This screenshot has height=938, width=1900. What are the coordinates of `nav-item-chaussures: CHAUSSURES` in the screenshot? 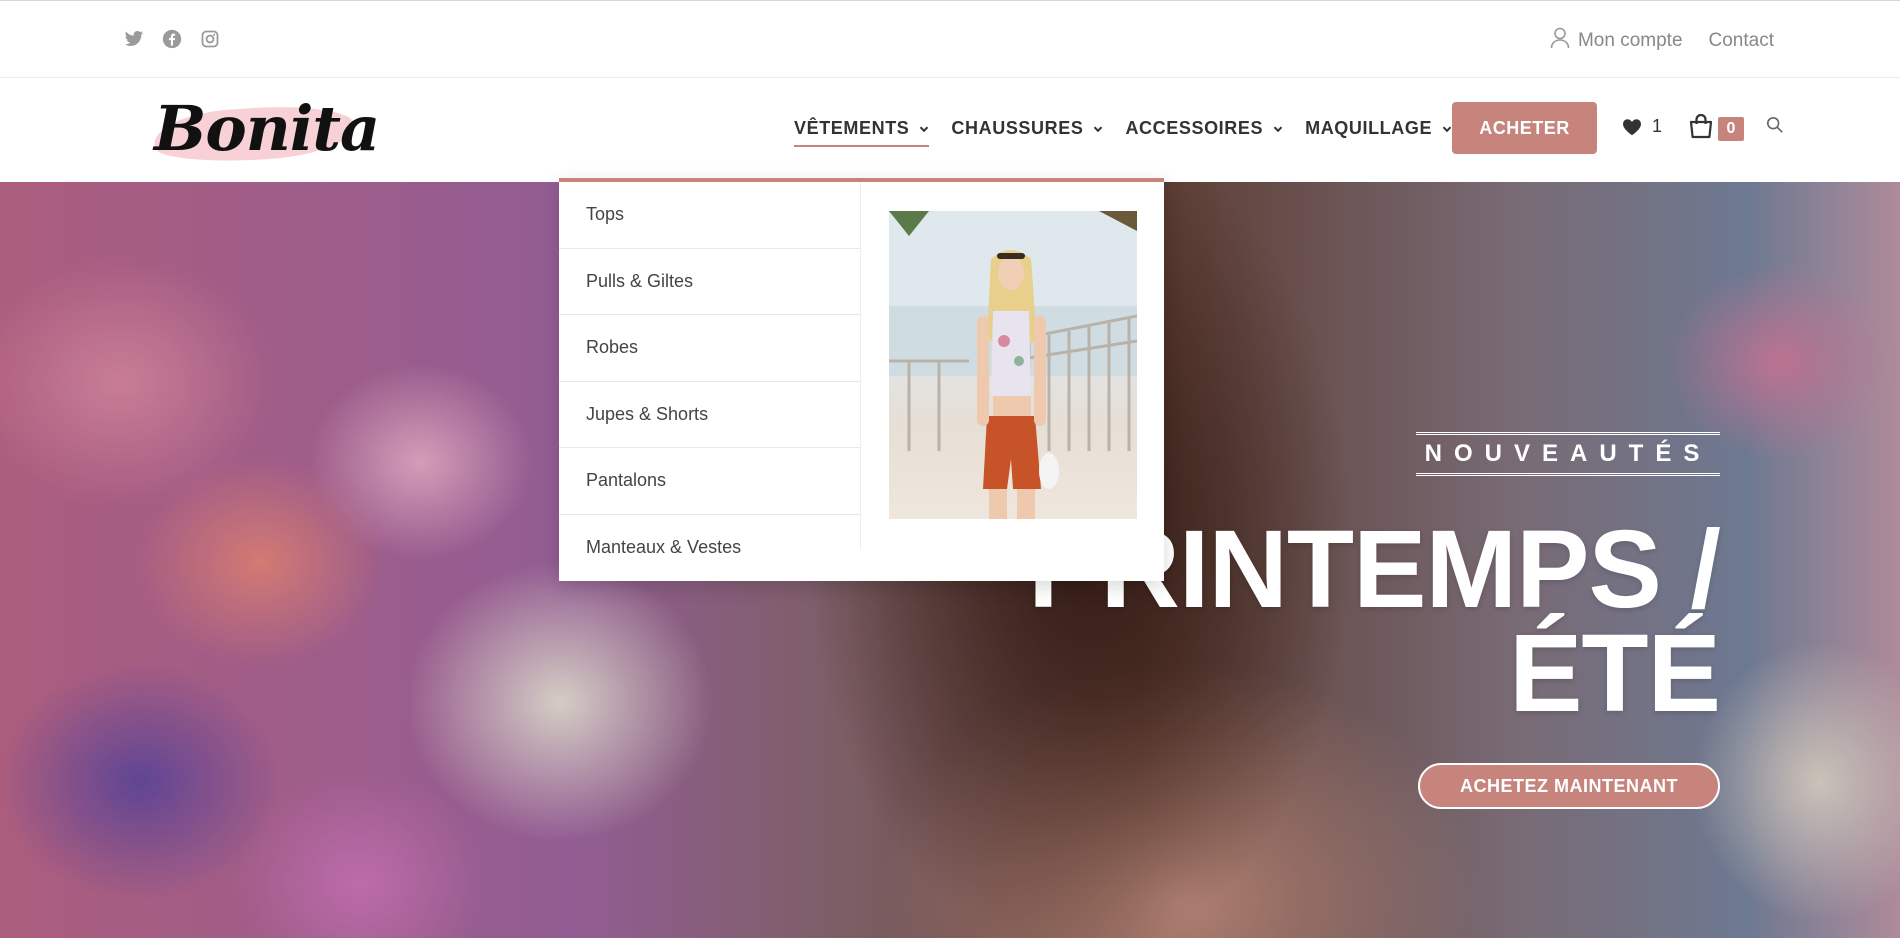 It's located at (1027, 132).